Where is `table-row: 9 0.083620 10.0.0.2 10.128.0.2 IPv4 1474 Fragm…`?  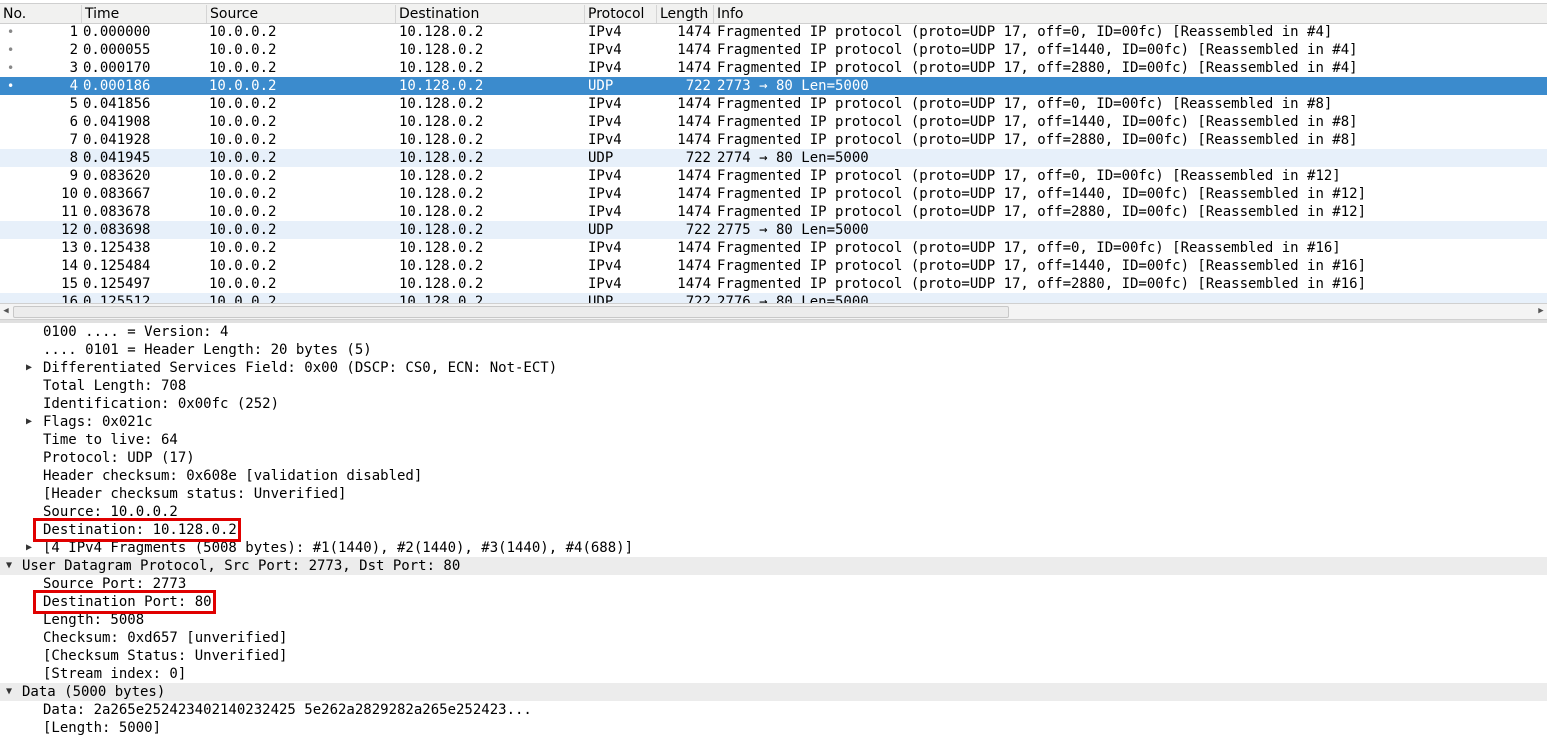
table-row: 9 0.083620 10.0.0.2 10.128.0.2 IPv4 1474 Fragm… is located at coordinates (773, 176).